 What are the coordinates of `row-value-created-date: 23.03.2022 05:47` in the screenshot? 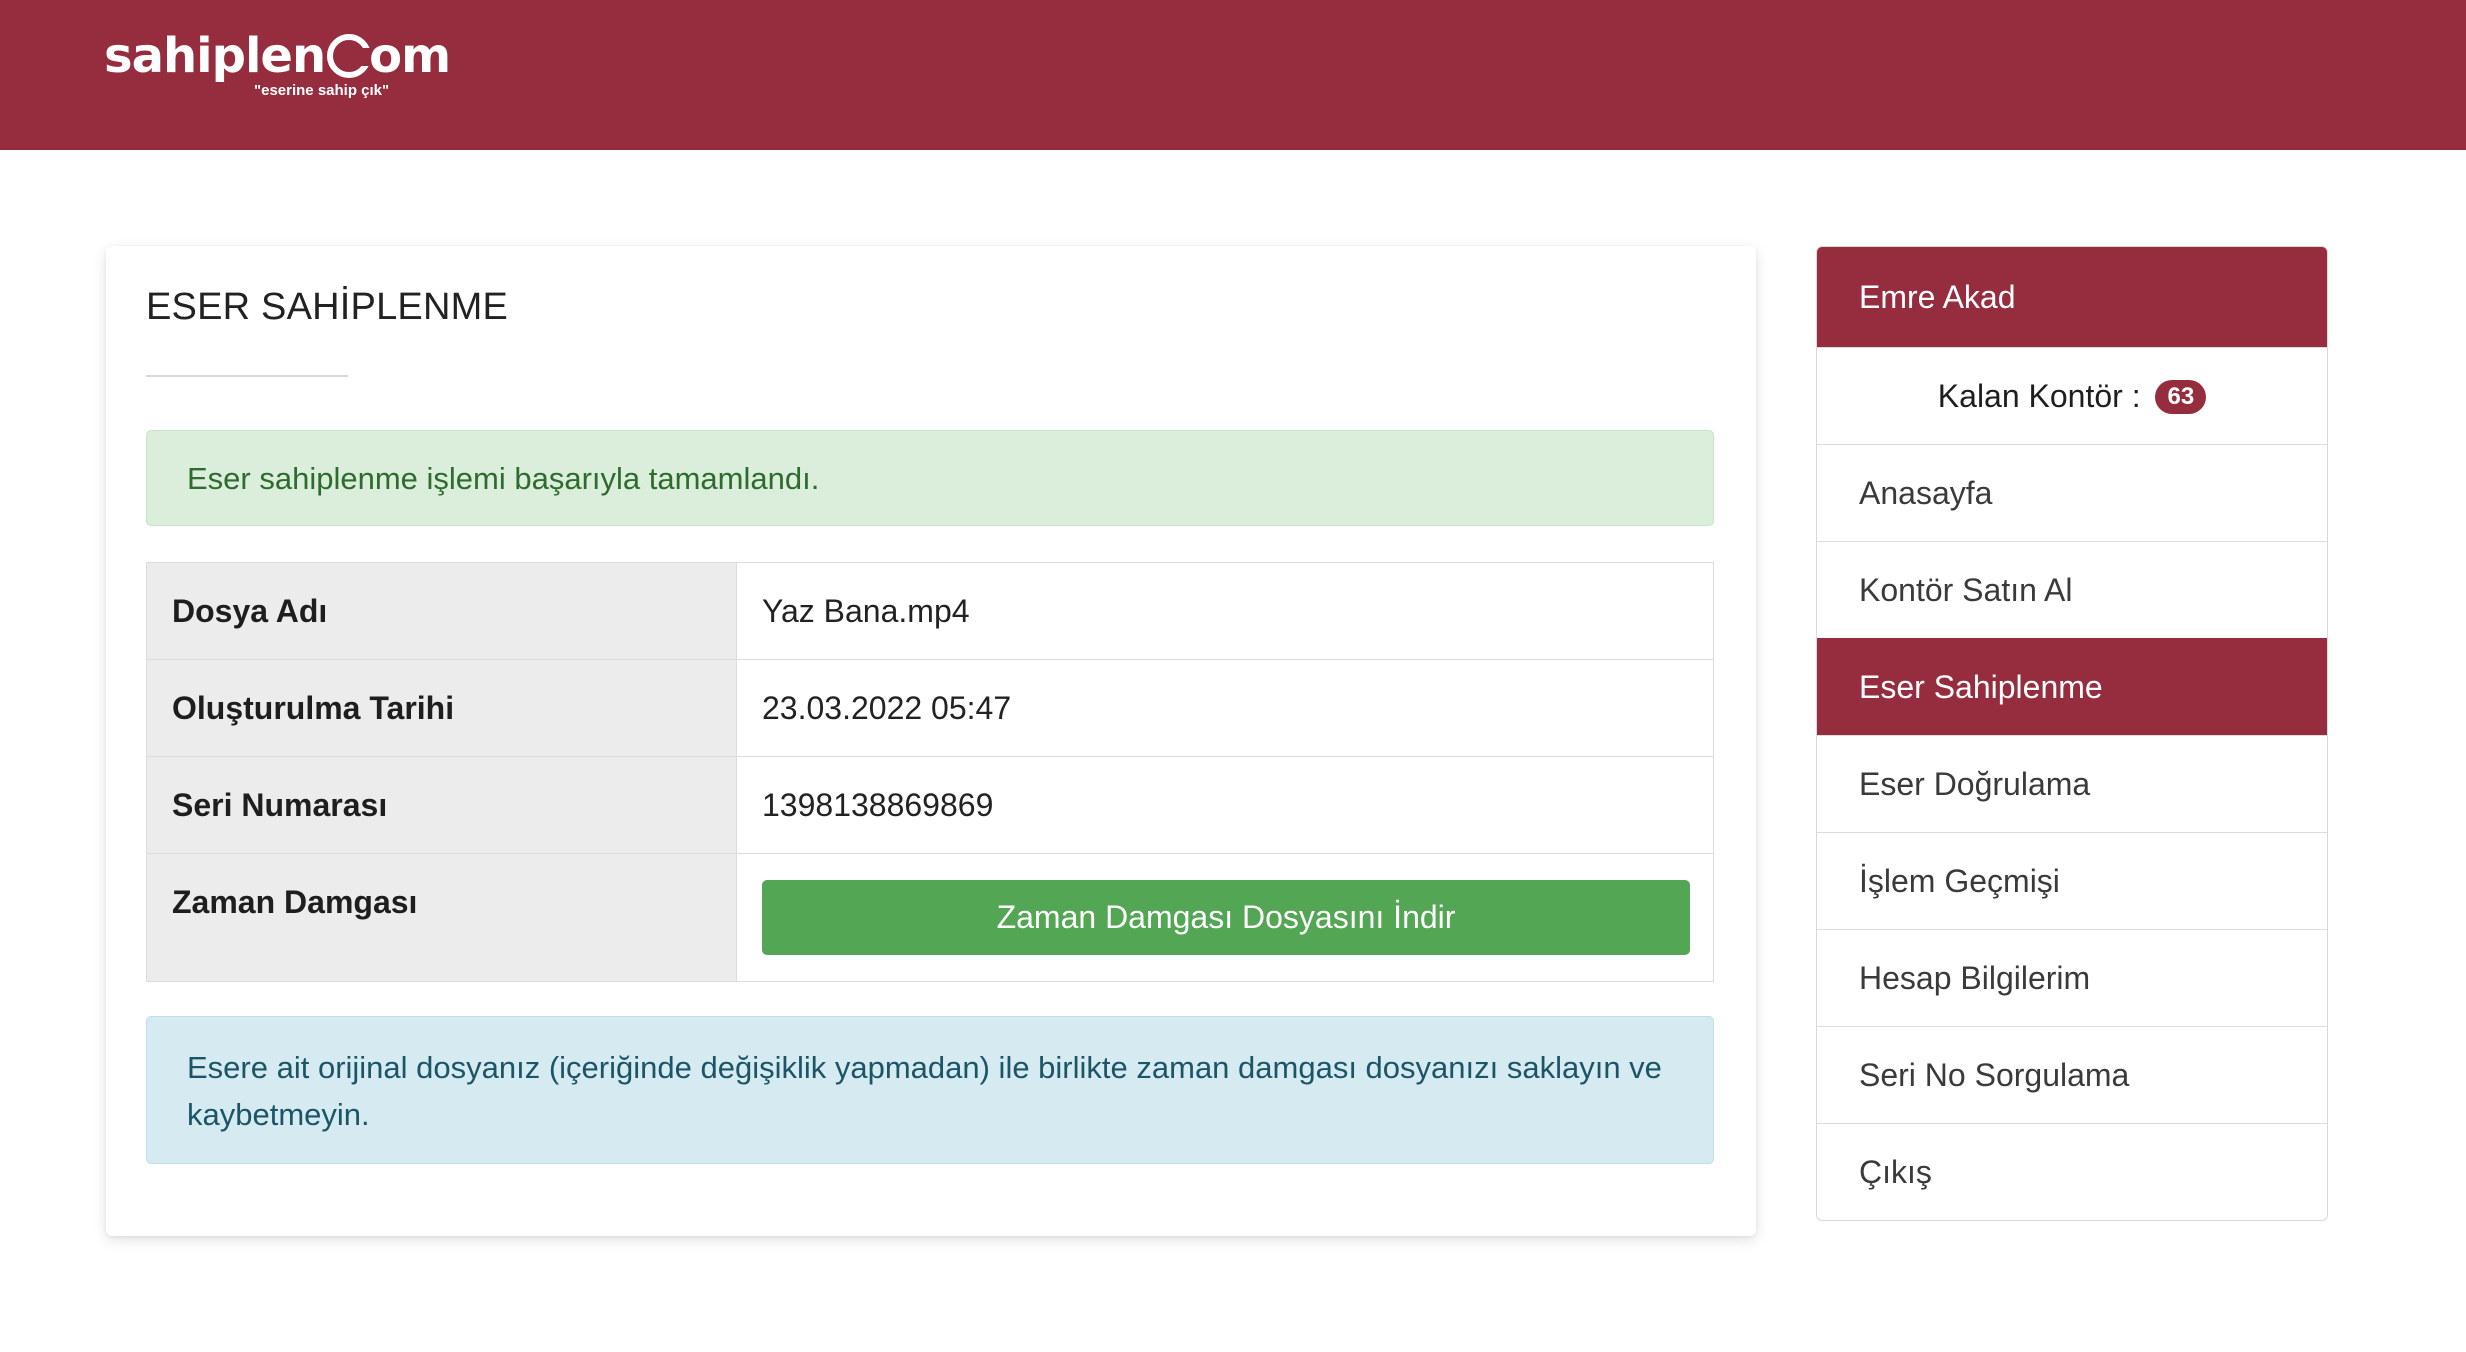 It's located at (1225, 708).